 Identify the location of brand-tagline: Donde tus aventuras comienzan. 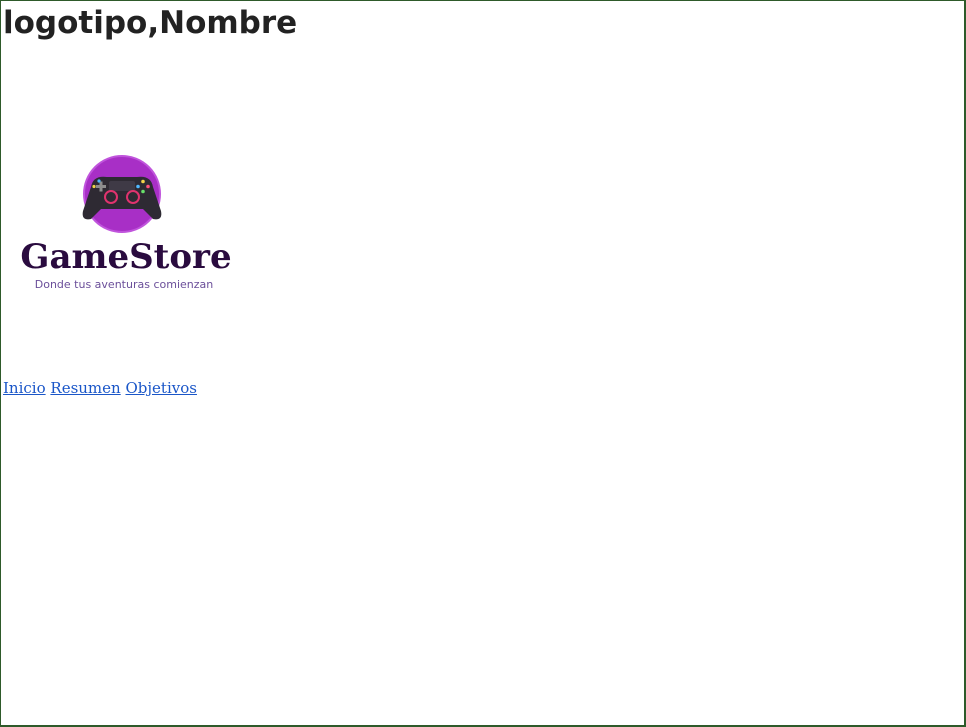
(124, 284).